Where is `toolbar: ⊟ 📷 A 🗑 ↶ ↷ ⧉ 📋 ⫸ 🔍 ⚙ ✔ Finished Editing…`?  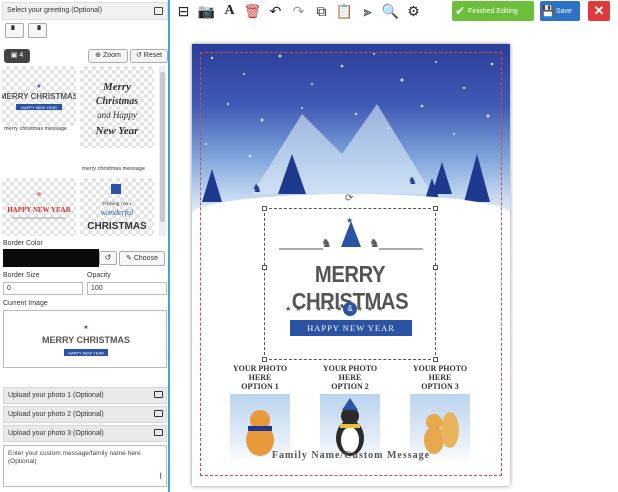 toolbar: ⊟ 📷 A 🗑 ↶ ↷ ⧉ 📋 ⫸ 🔍 ⚙ ✔ Finished Editing… is located at coordinates (395, 11).